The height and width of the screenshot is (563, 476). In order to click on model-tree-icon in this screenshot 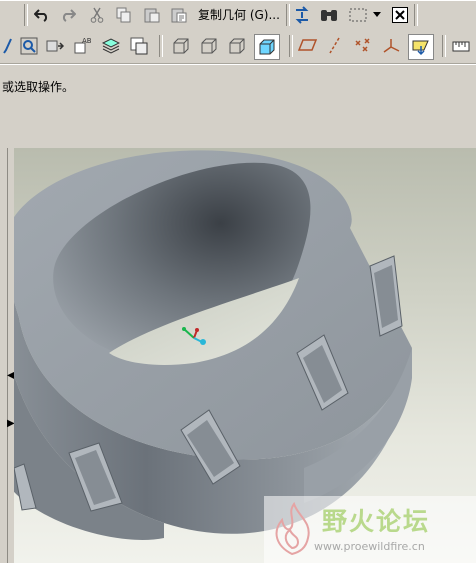, I will do `click(139, 46)`.